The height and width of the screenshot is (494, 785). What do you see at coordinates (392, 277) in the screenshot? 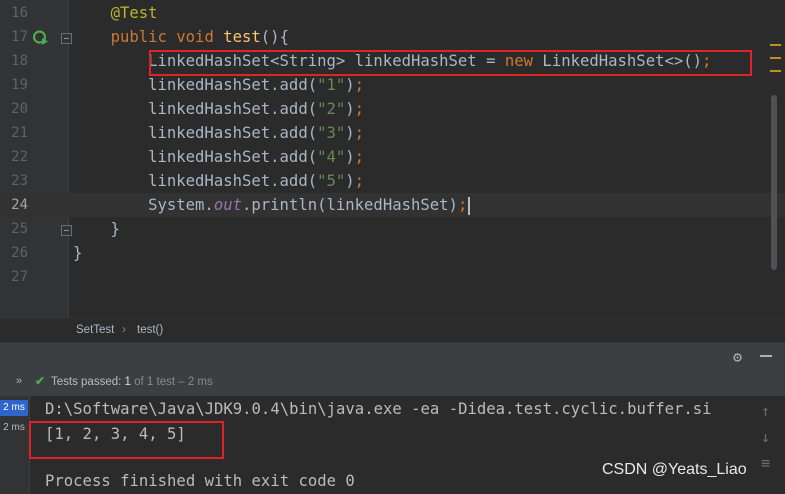
I see `code-line: 27` at bounding box center [392, 277].